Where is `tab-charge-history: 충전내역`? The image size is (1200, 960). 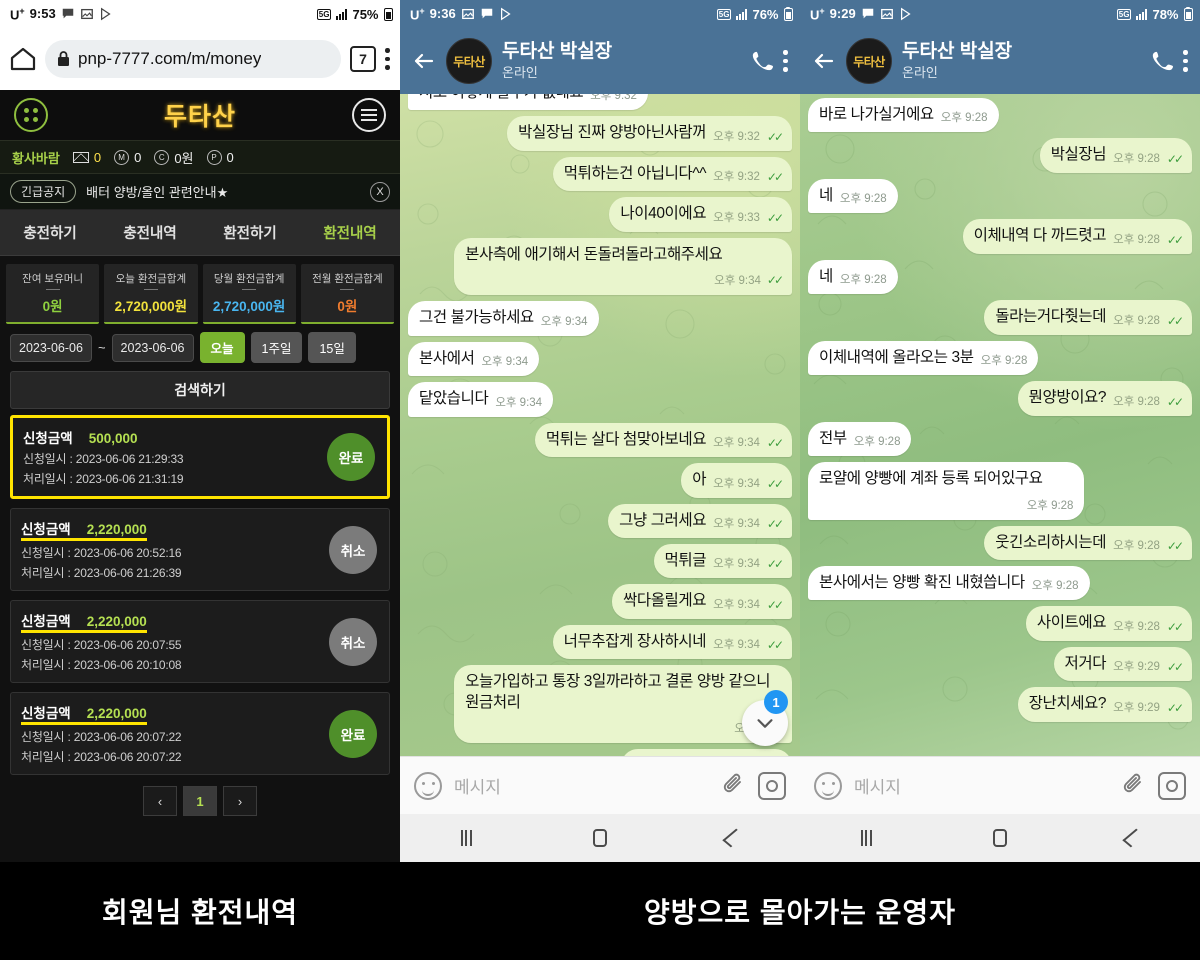
tab-charge-history: 충전내역 is located at coordinates (150, 232).